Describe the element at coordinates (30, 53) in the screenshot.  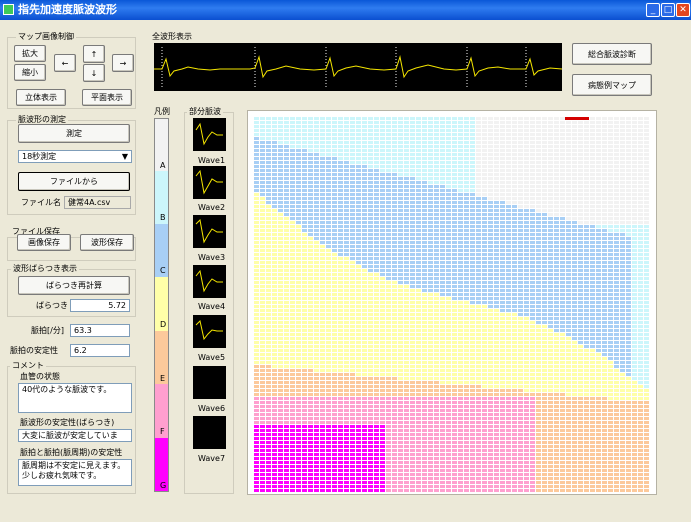
I see `zoom-in-button: 拡大` at that location.